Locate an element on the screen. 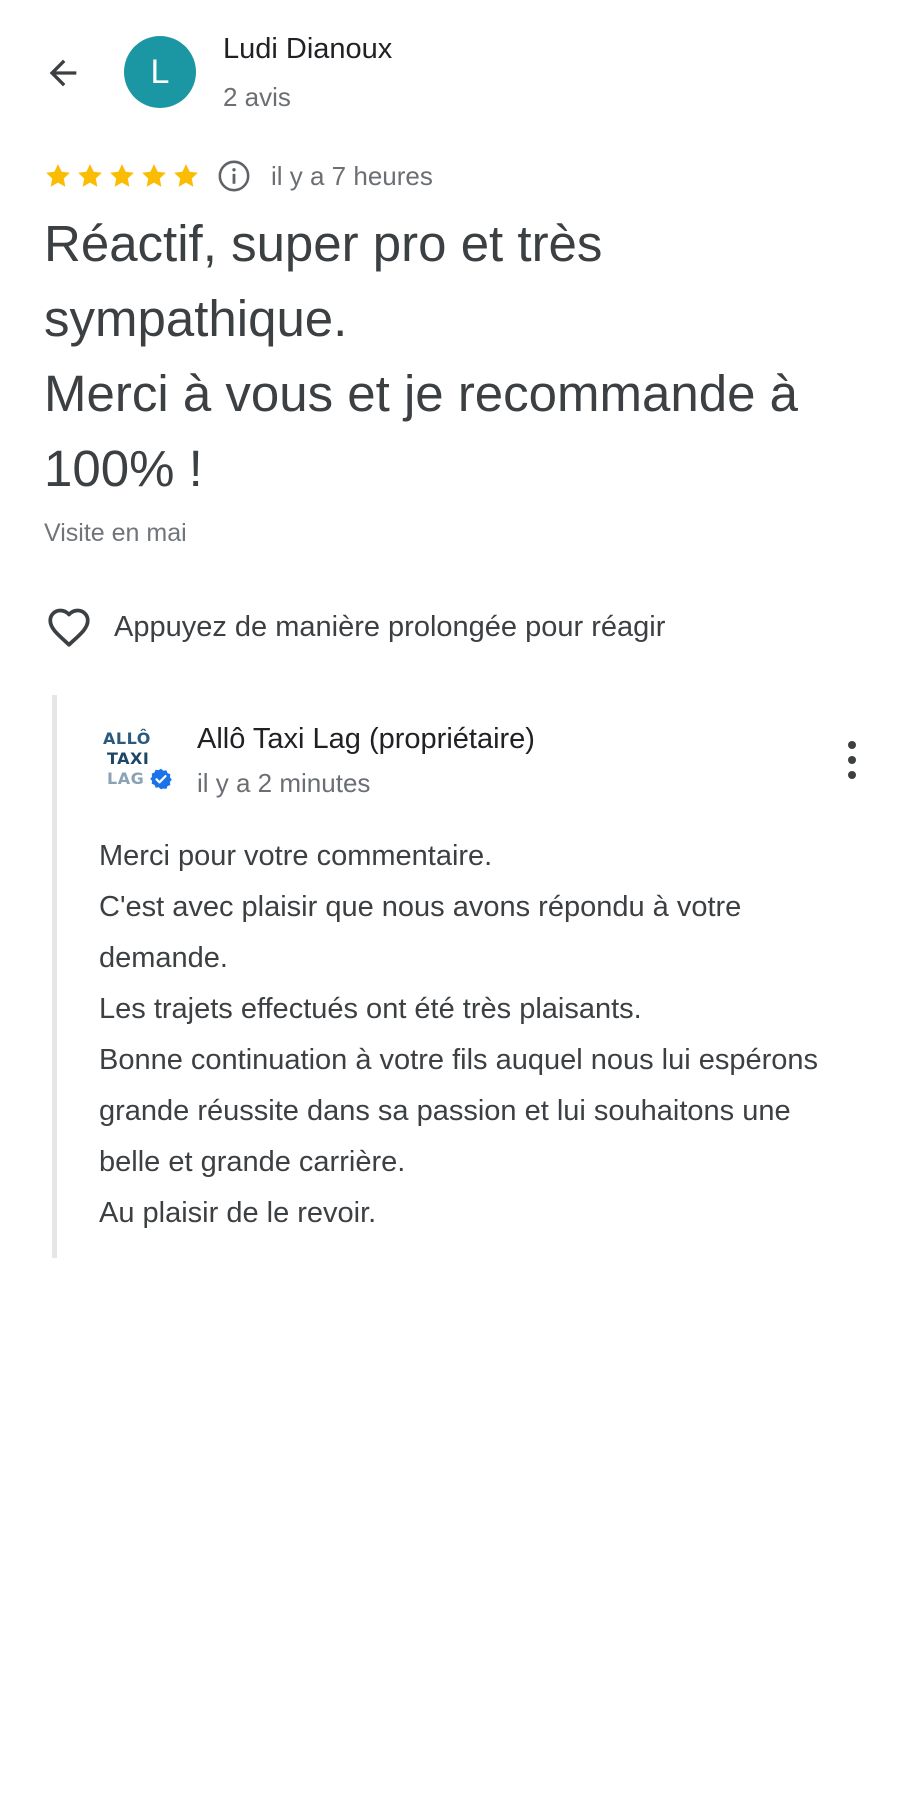  react-button: Appuyez de manière prolongée pour réagir is located at coordinates (354, 627).